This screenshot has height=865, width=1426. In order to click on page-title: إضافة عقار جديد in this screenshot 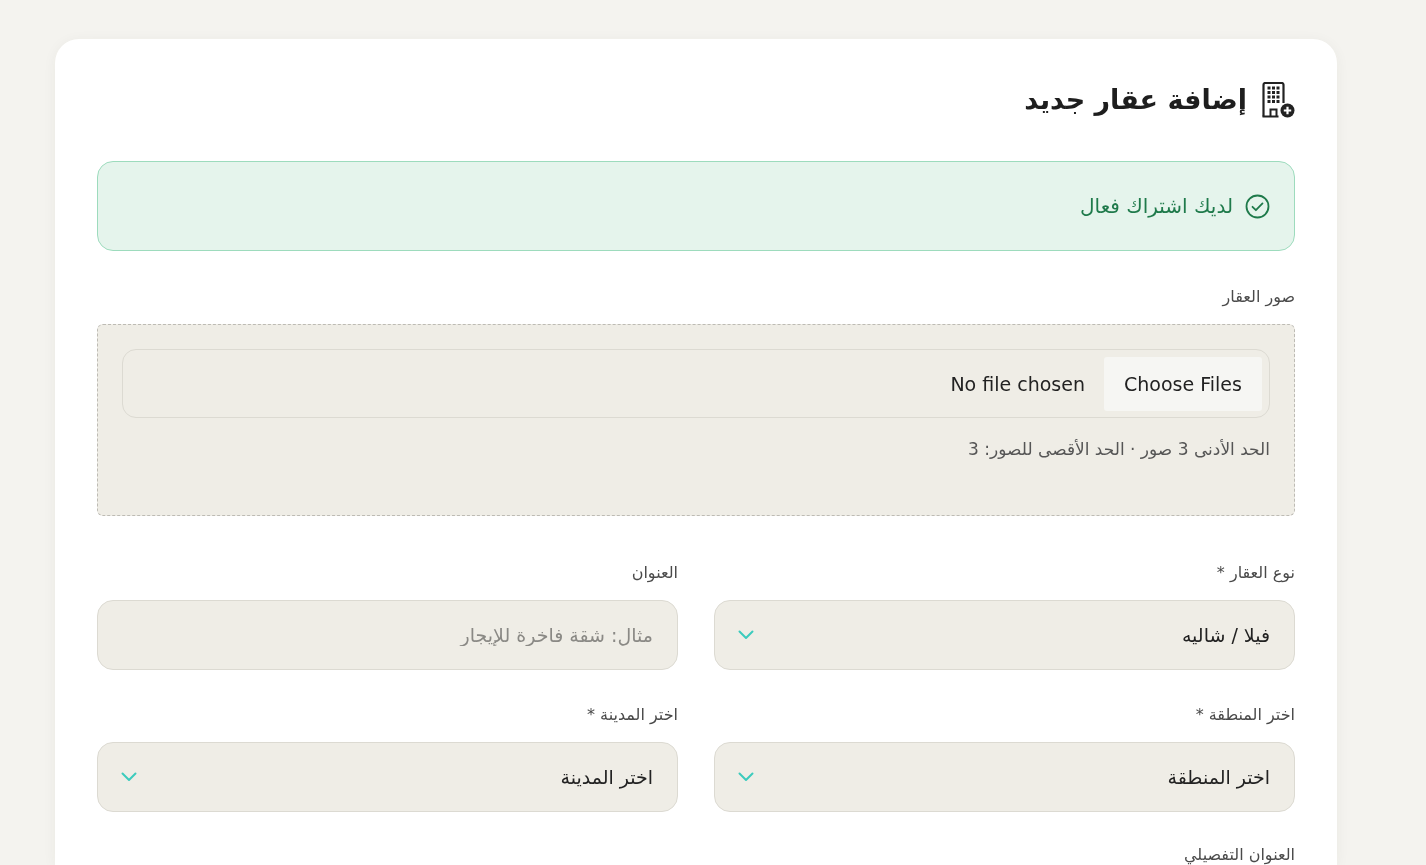, I will do `click(1135, 100)`.